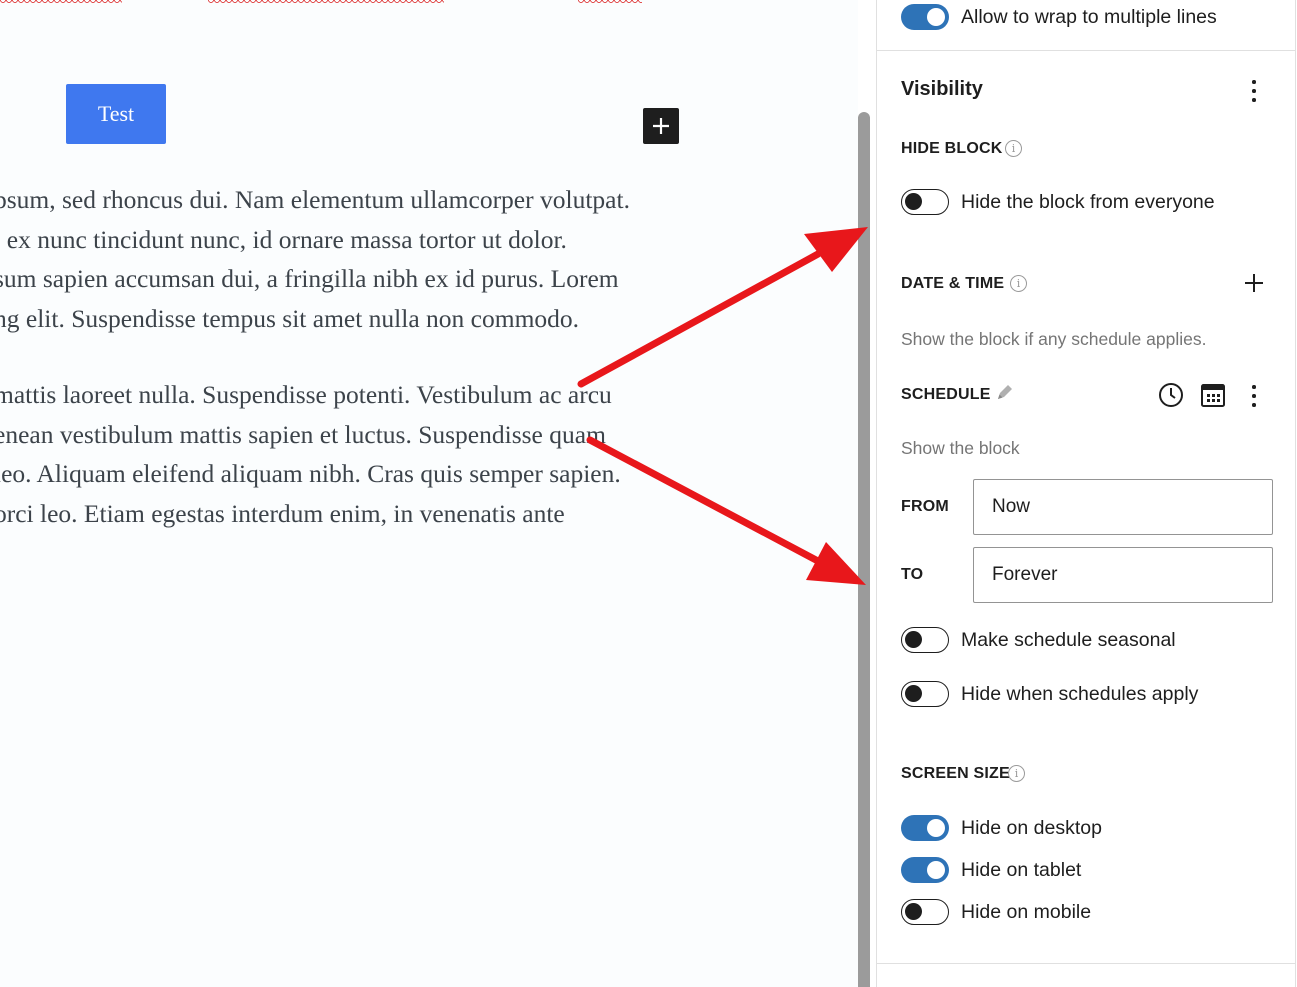  Describe the element at coordinates (946, 394) in the screenshot. I see `schedule-heading: SCHEDULE` at that location.